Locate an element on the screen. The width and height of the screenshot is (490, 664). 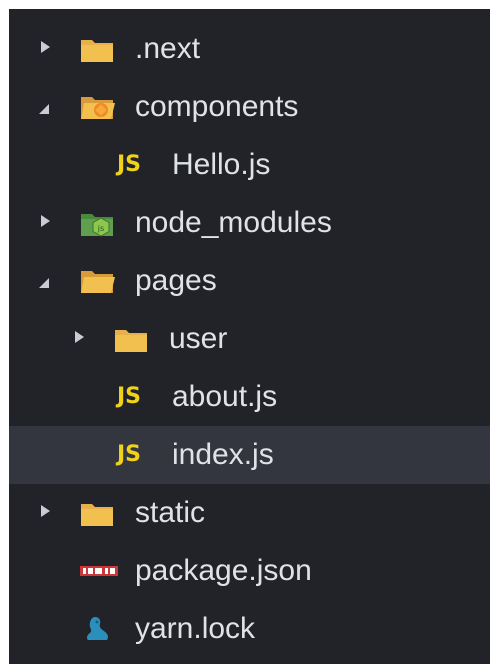
tree-item-label: user is located at coordinates (198, 338).